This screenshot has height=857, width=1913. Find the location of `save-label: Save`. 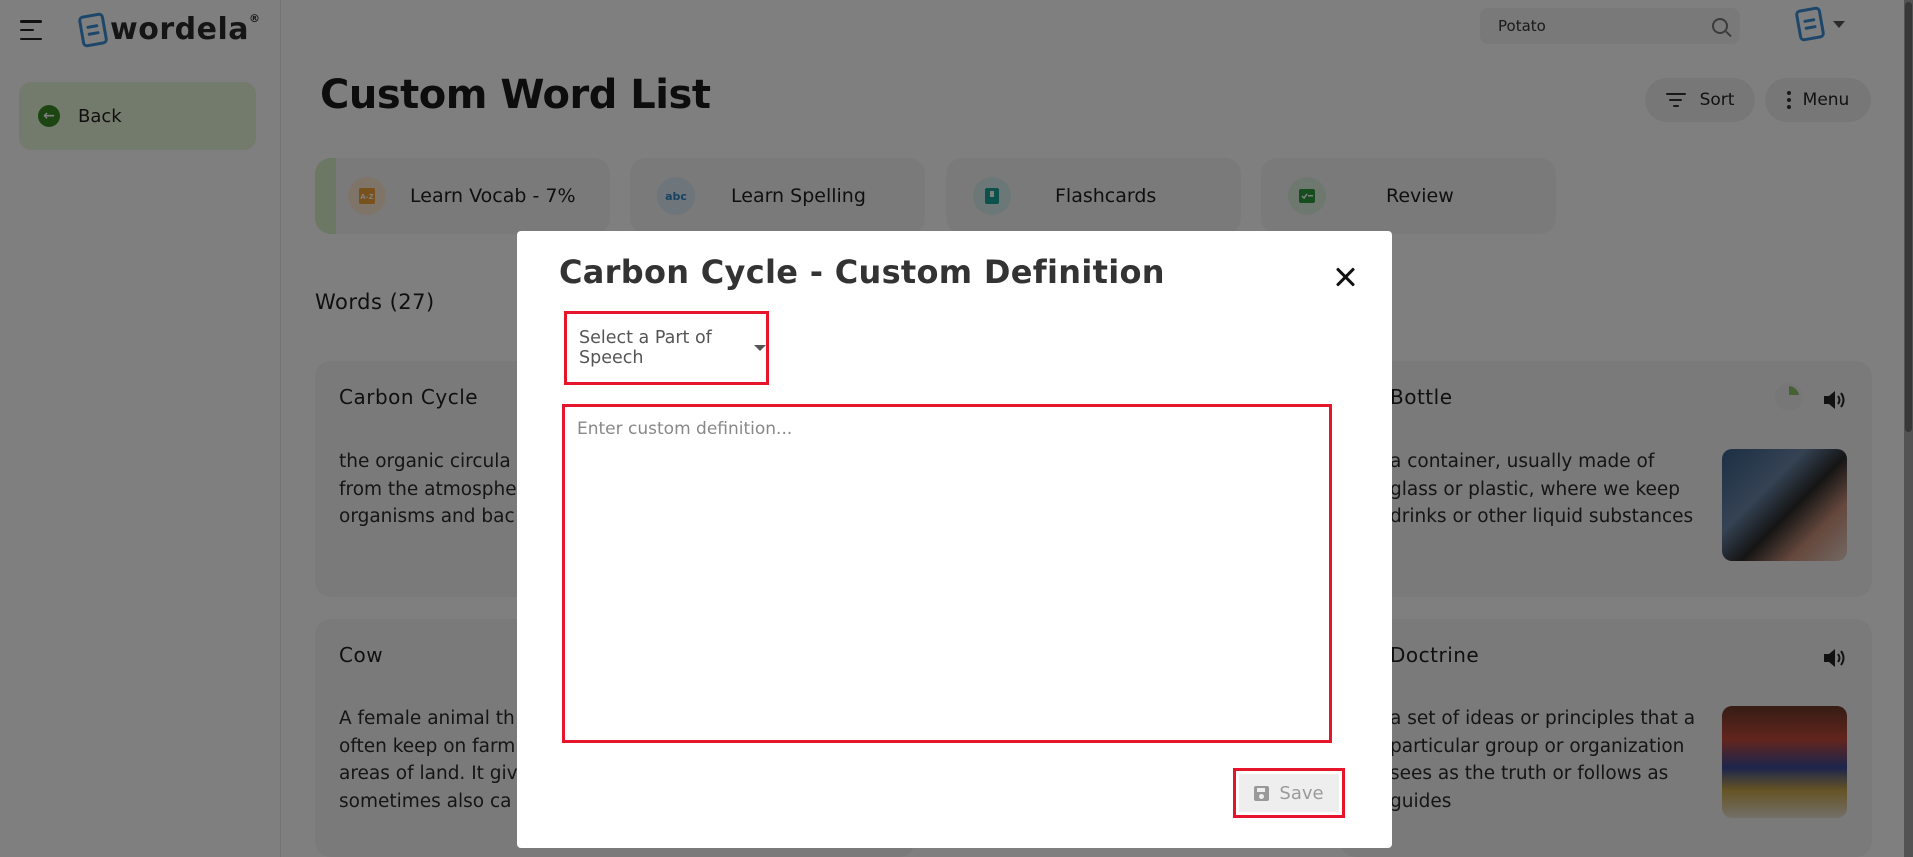

save-label: Save is located at coordinates (1301, 793).